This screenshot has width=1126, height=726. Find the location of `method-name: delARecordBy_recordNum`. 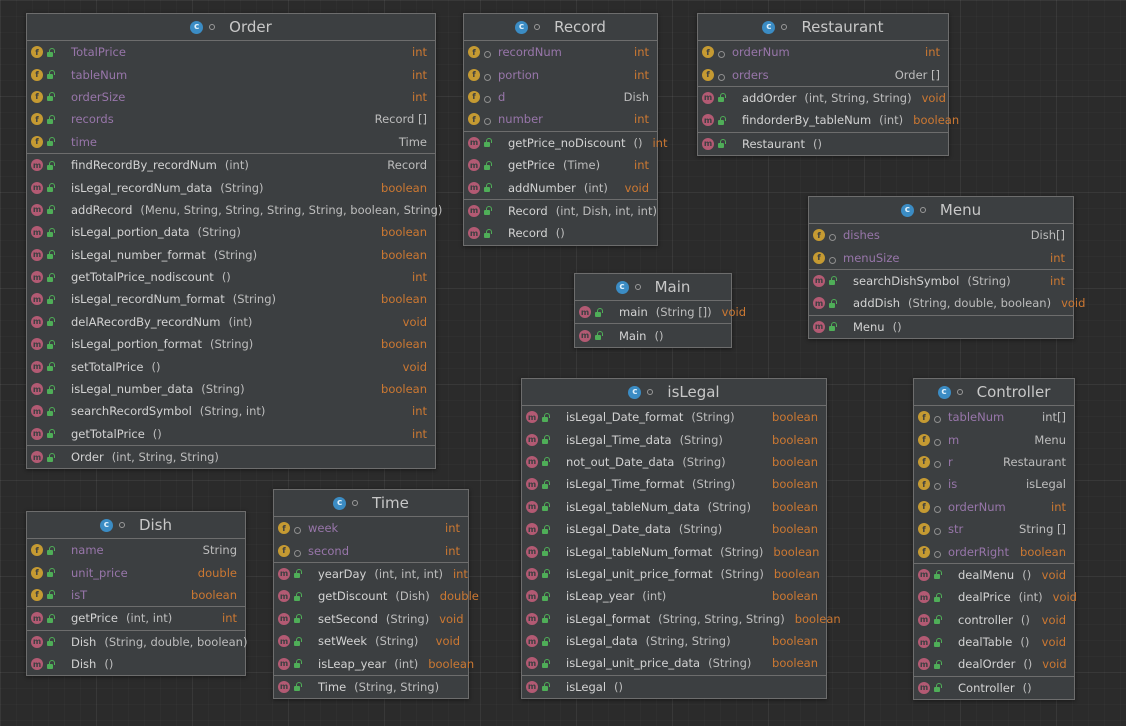

method-name: delARecordBy_recordNum is located at coordinates (146, 321).